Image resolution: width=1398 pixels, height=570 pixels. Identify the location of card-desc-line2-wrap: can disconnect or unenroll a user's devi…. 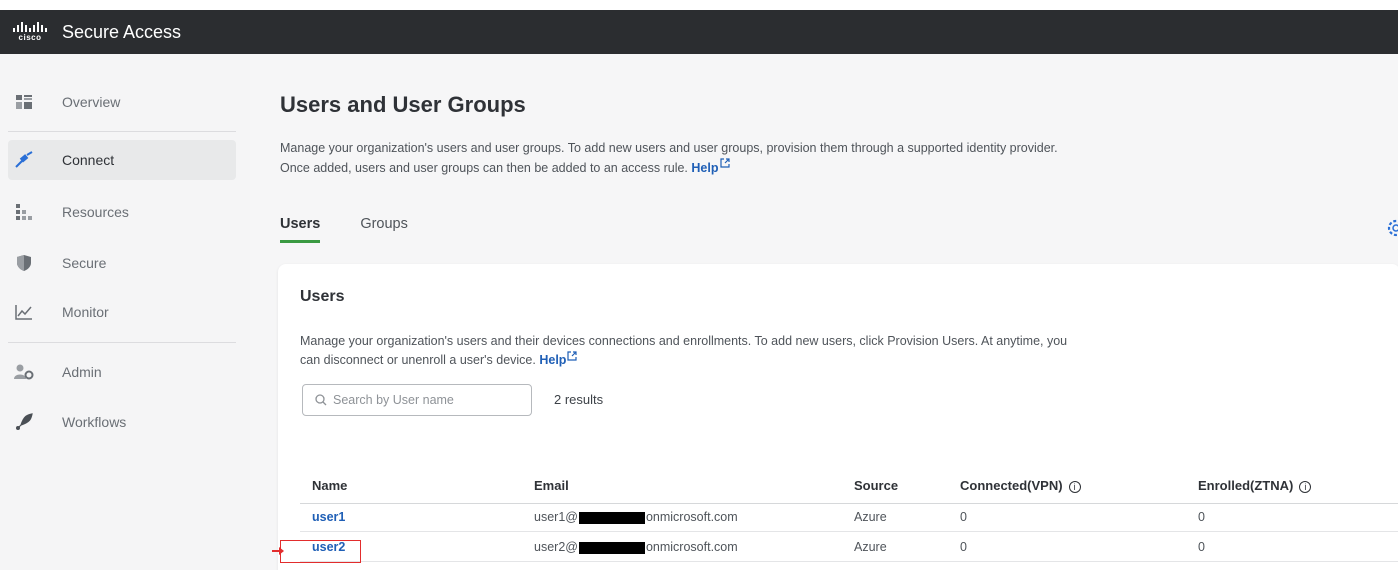
(750, 360).